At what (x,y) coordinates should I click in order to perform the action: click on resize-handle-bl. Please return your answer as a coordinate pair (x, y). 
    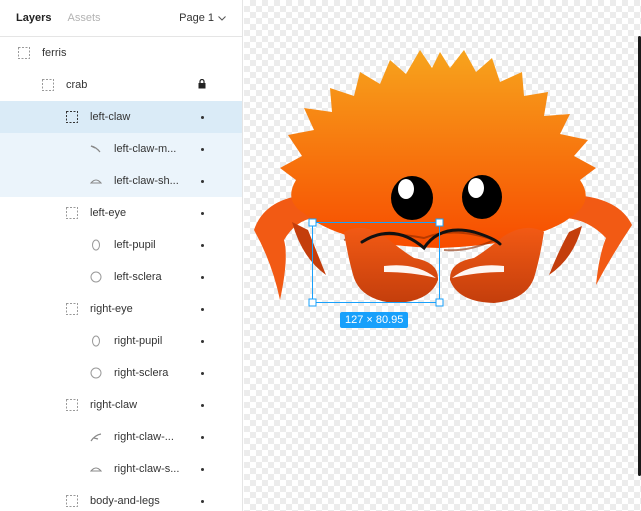
    Looking at the image, I should click on (312, 302).